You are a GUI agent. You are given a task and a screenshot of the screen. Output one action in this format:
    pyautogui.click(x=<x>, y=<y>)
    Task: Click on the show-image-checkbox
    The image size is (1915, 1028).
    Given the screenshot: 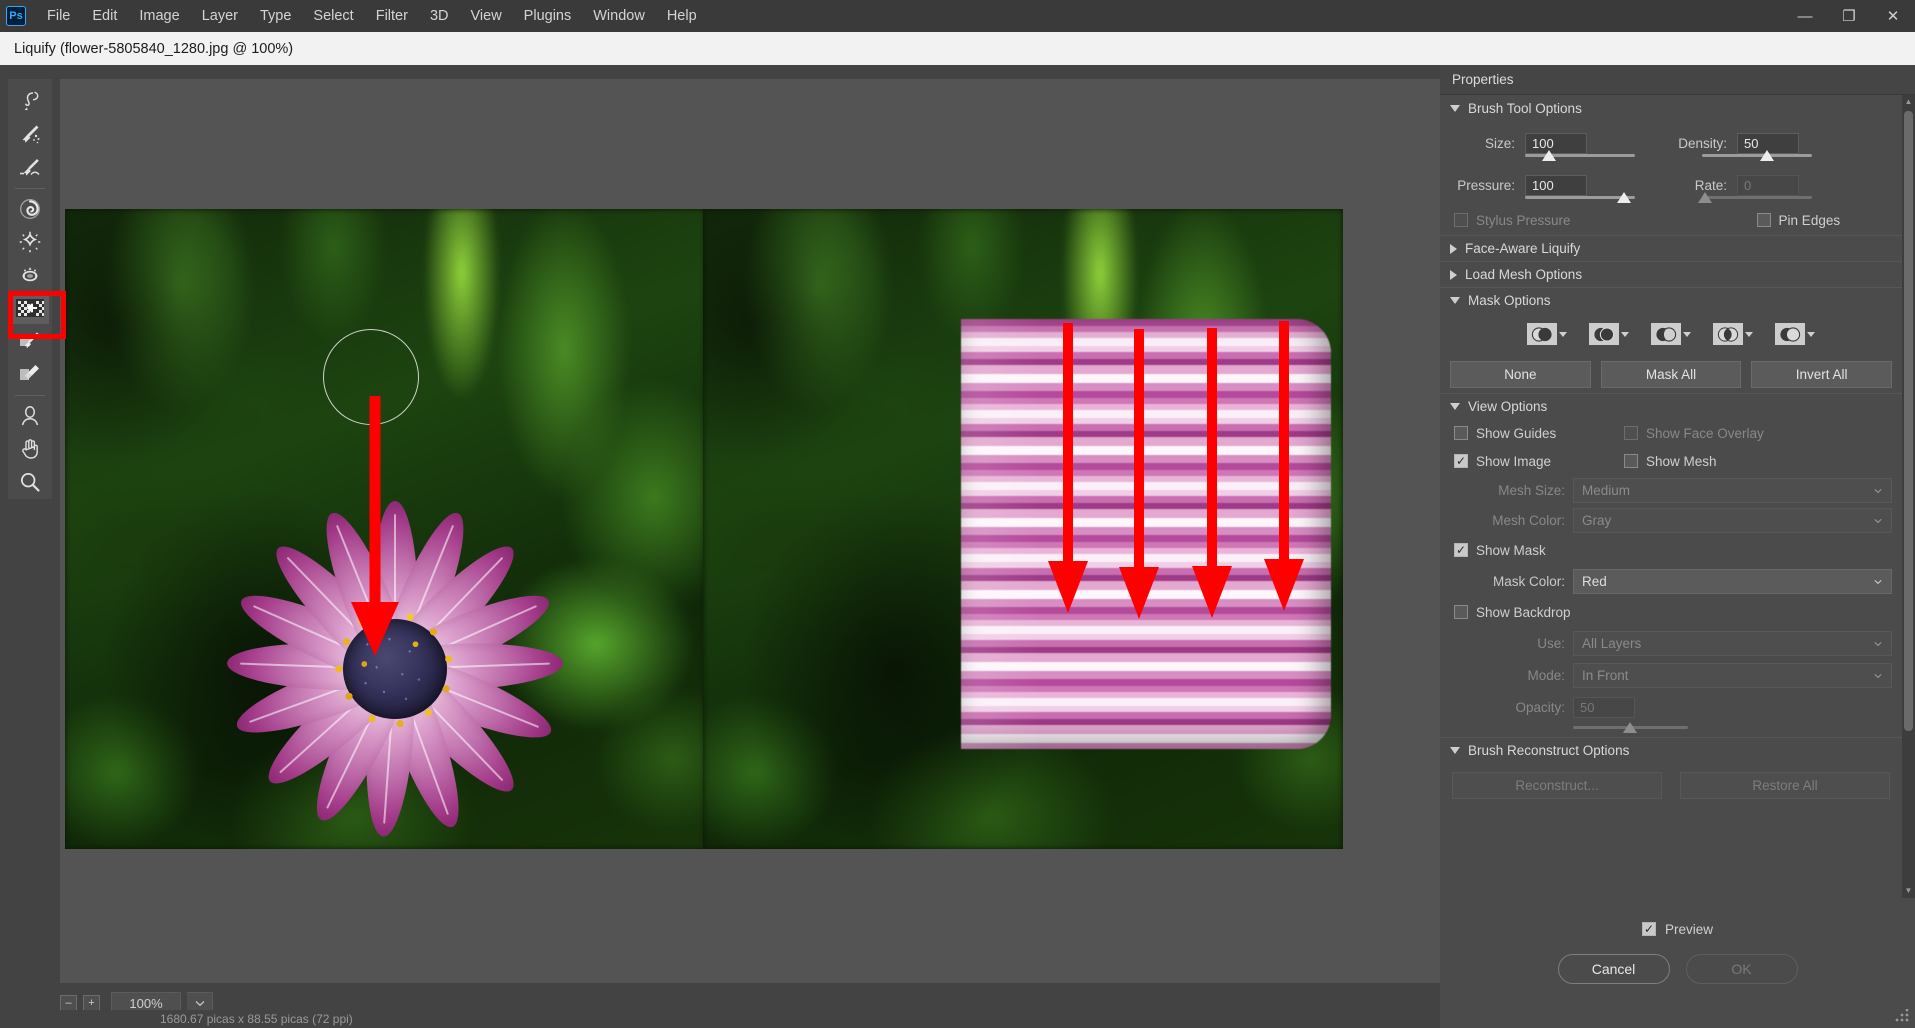 What is the action you would take?
    pyautogui.click(x=1461, y=461)
    